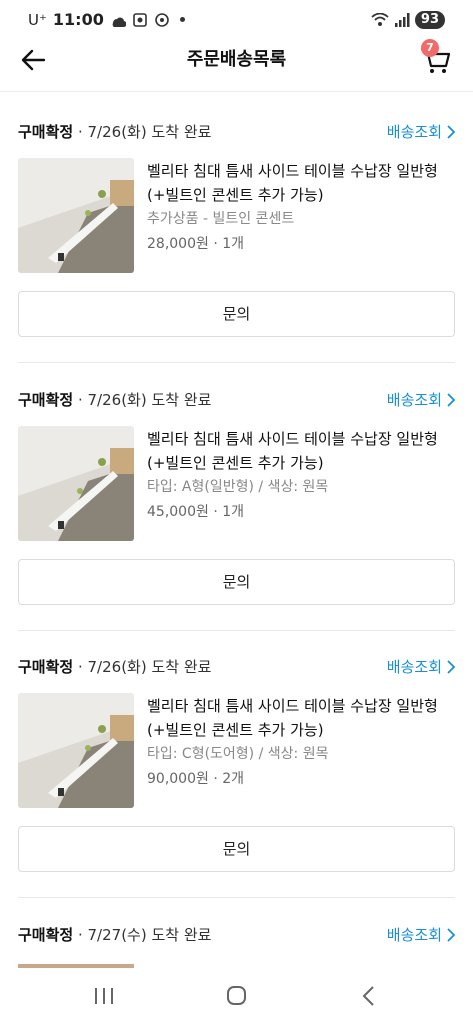 The image size is (473, 1024). Describe the element at coordinates (196, 779) in the screenshot. I see `product-price: 90,000원 · 2개` at that location.